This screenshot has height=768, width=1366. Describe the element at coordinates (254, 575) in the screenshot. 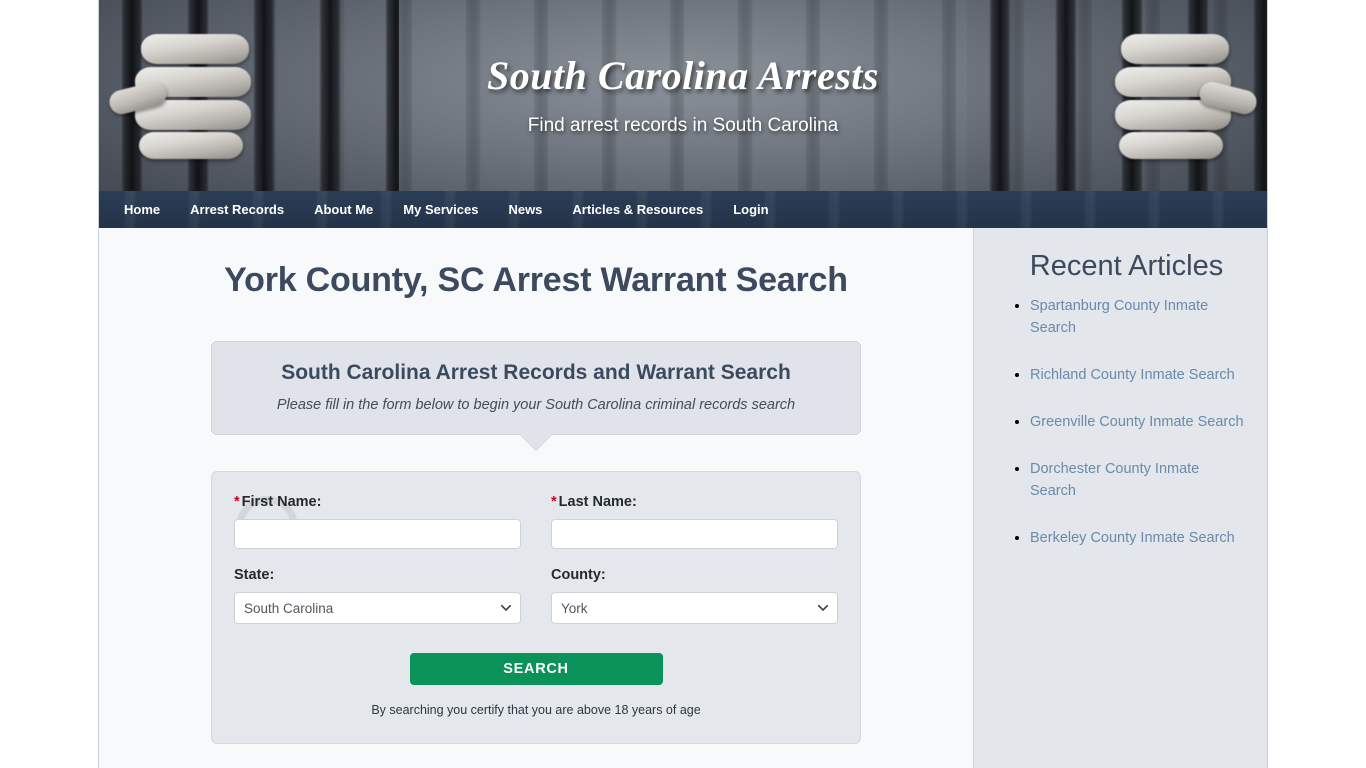

I see `state-label: State:` at that location.